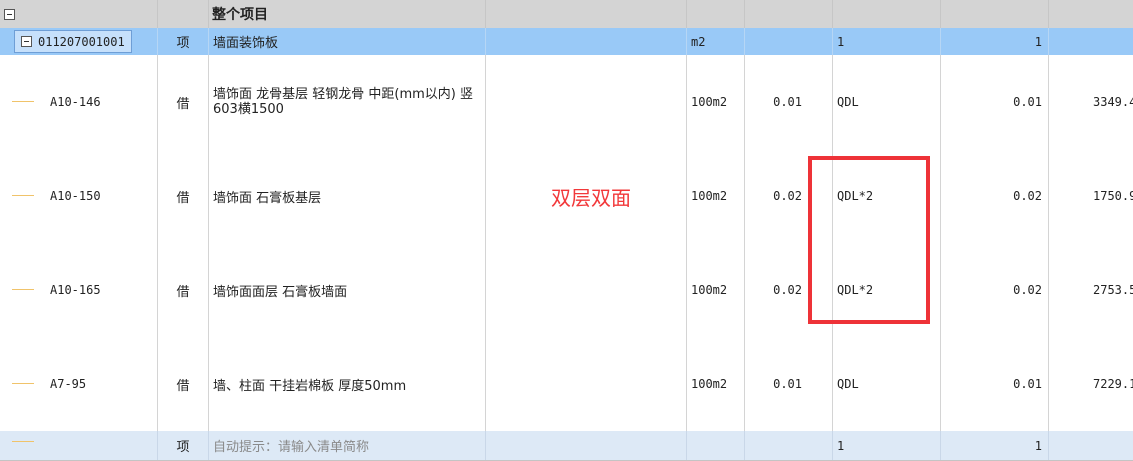  Describe the element at coordinates (26, 41) in the screenshot. I see `collapse-icon` at that location.